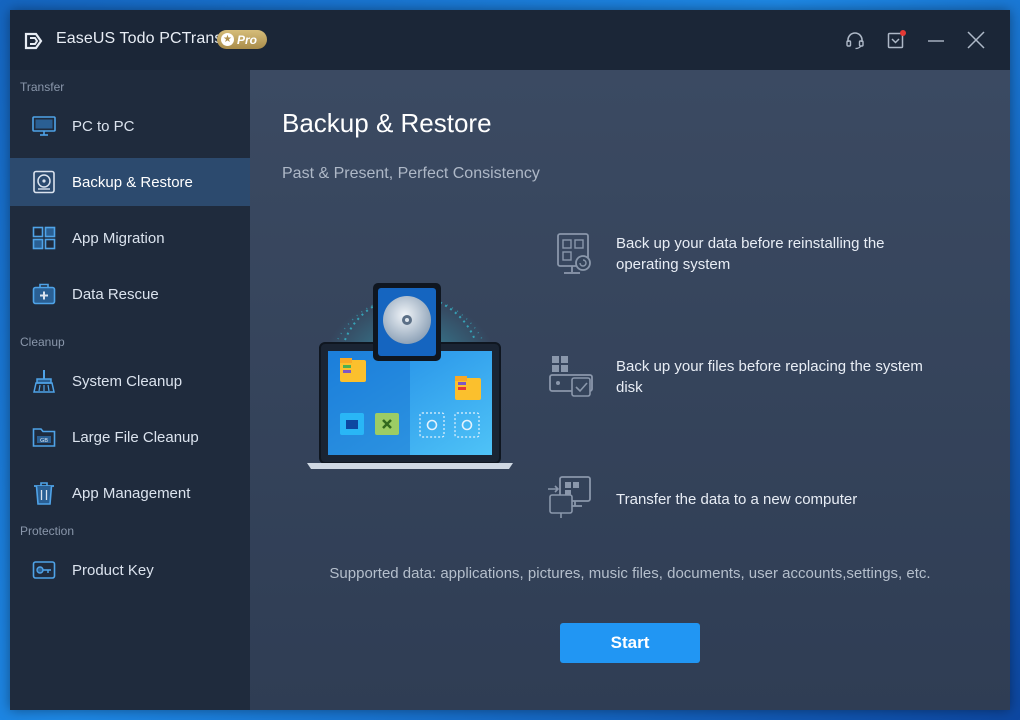 This screenshot has height=720, width=1020. I want to click on title-bar: EaseUS Todo PCTrans ★ Pro, so click(510, 40).